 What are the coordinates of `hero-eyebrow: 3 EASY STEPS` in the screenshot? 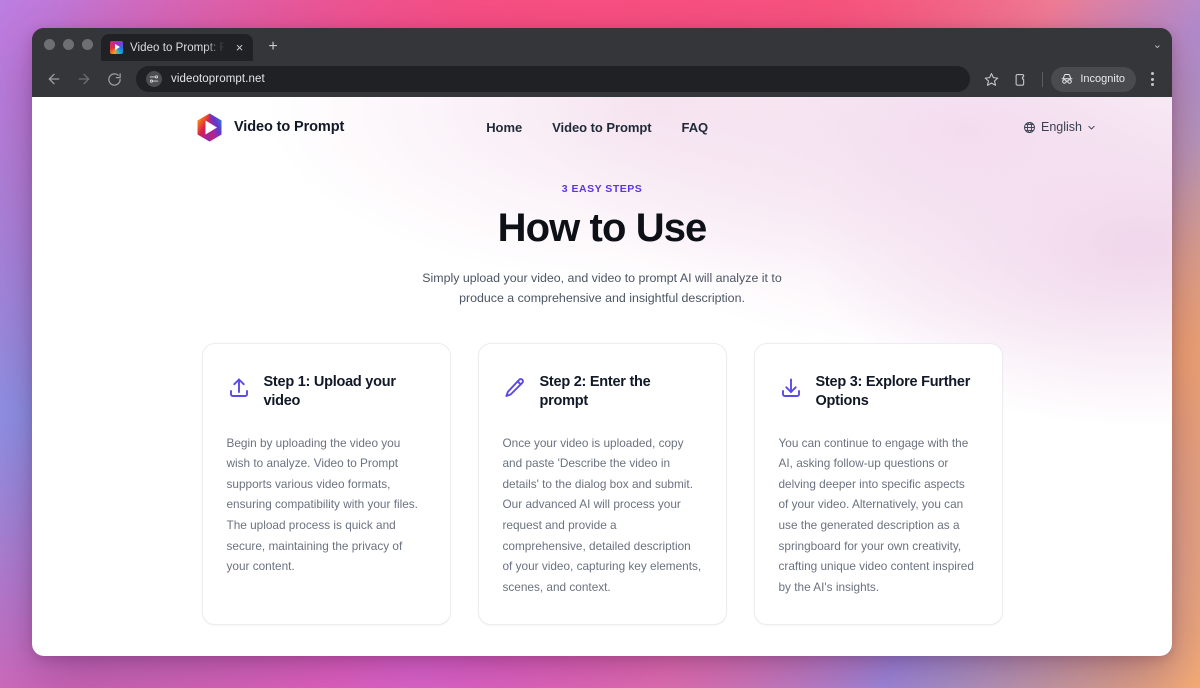 It's located at (602, 189).